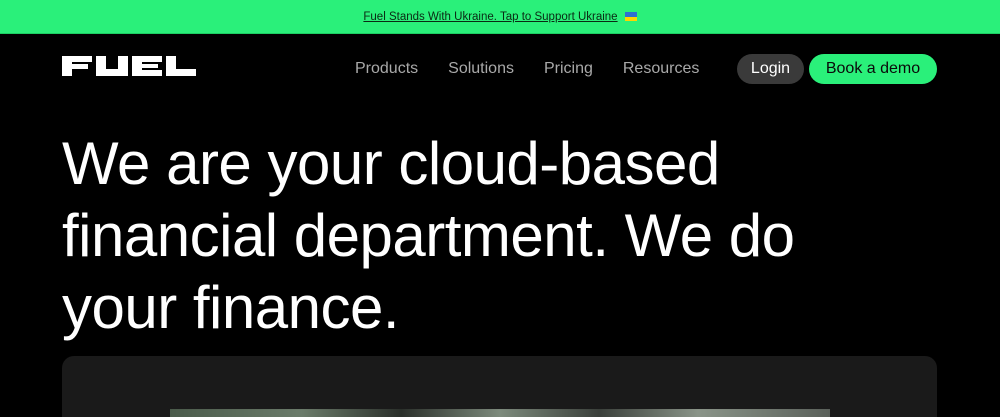 The image size is (1000, 417). What do you see at coordinates (481, 69) in the screenshot?
I see `nav-solutions: Solutions` at bounding box center [481, 69].